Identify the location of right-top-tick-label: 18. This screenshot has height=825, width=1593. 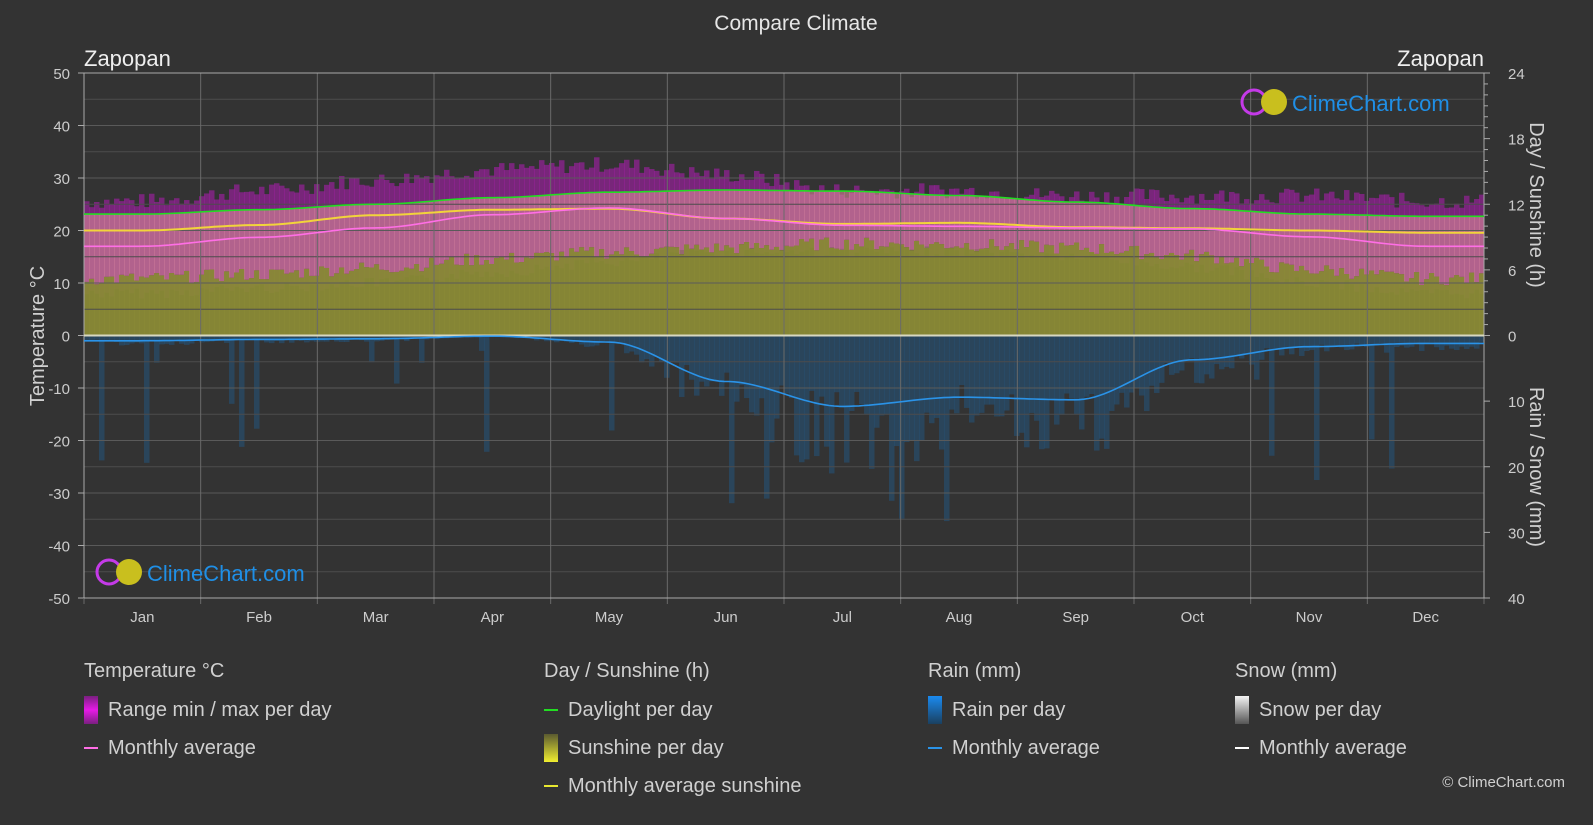
(1516, 140).